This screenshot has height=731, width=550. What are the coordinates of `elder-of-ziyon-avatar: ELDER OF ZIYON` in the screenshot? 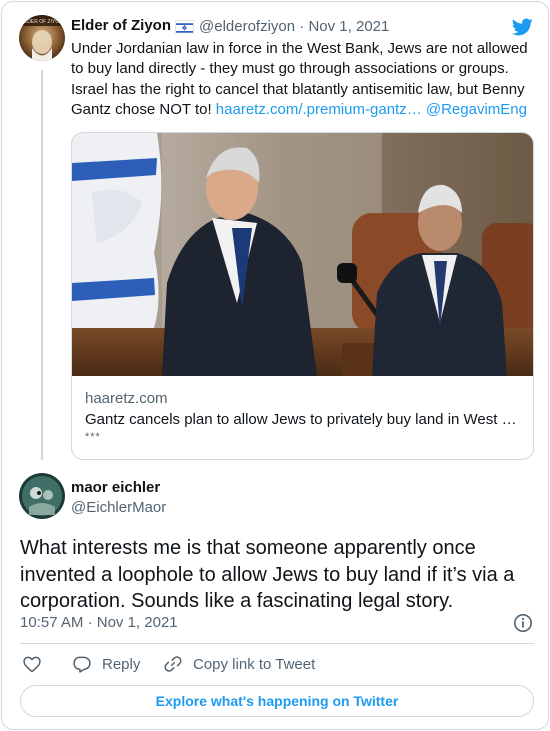 It's located at (42, 38).